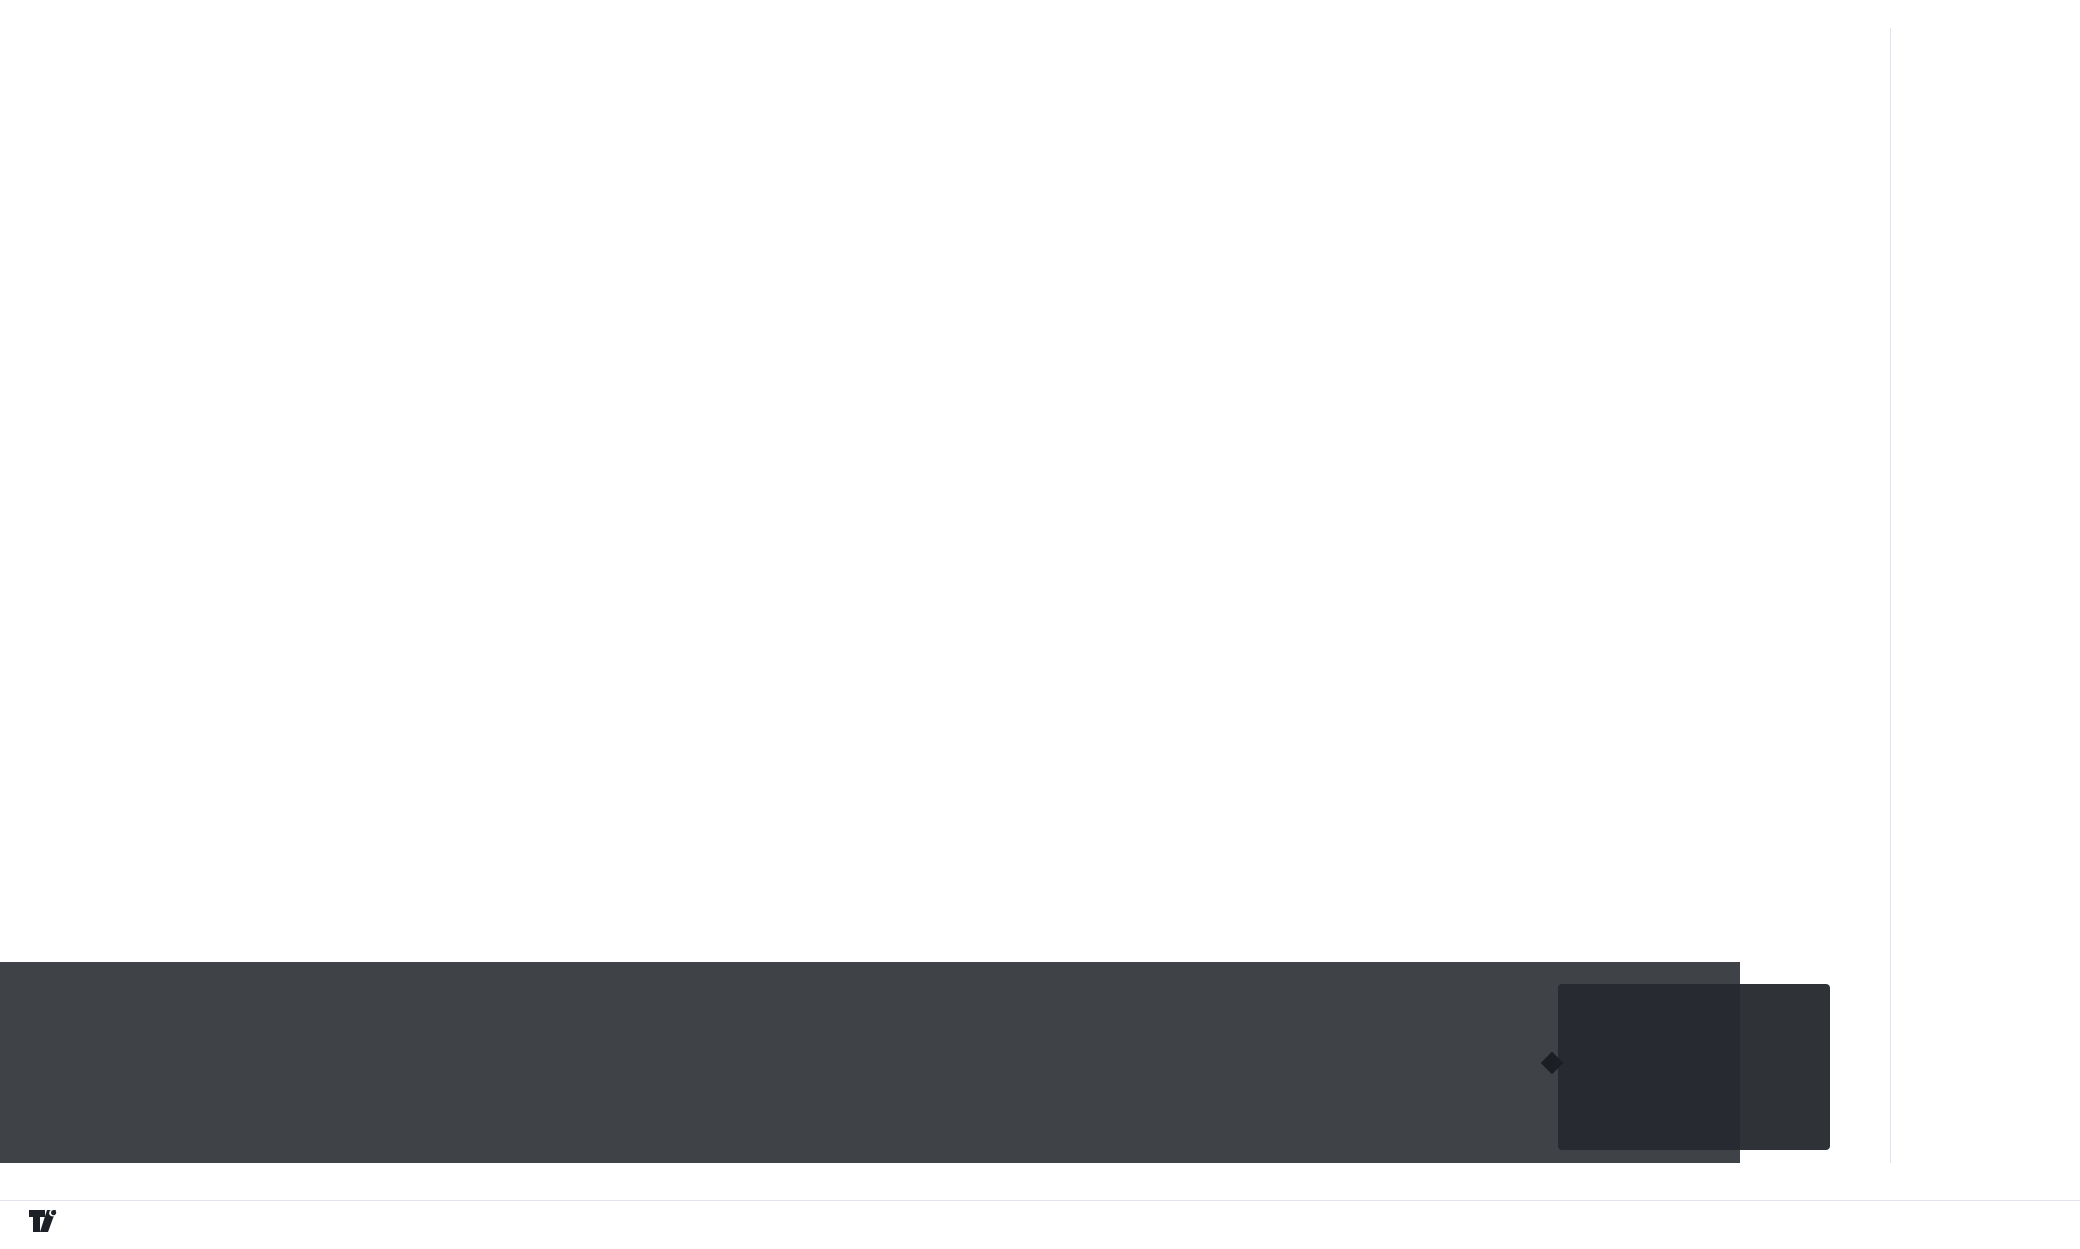 The image size is (2080, 1249). Describe the element at coordinates (1694, 1067) in the screenshot. I see `correlation-status-tooltip` at that location.